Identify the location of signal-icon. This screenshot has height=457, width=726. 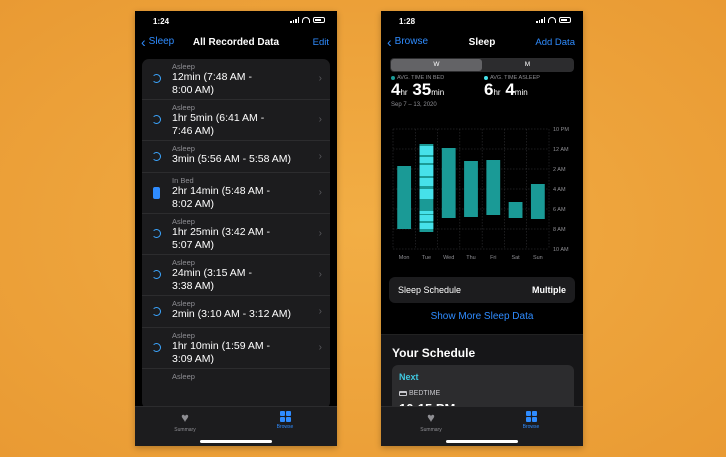
(540, 20).